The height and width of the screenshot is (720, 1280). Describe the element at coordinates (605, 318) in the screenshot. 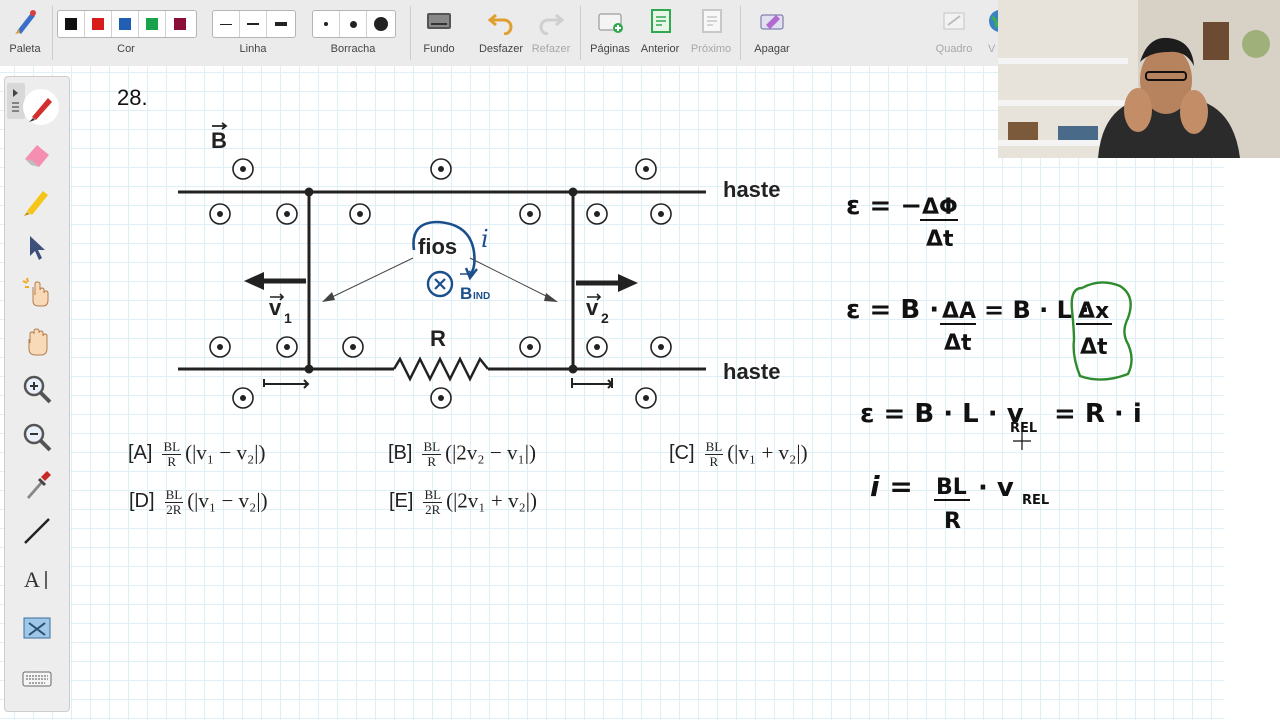

I see `v2-subscript: 2` at that location.